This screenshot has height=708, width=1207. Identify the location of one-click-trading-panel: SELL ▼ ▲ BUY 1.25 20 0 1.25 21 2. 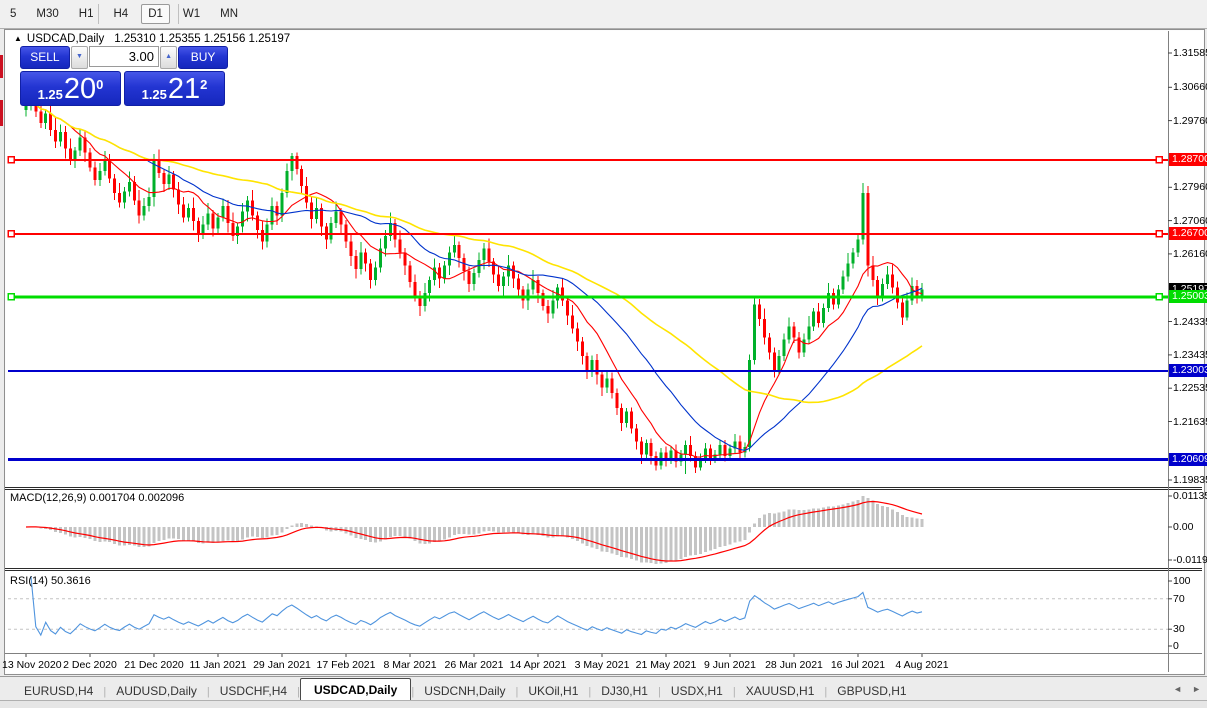
(124, 76).